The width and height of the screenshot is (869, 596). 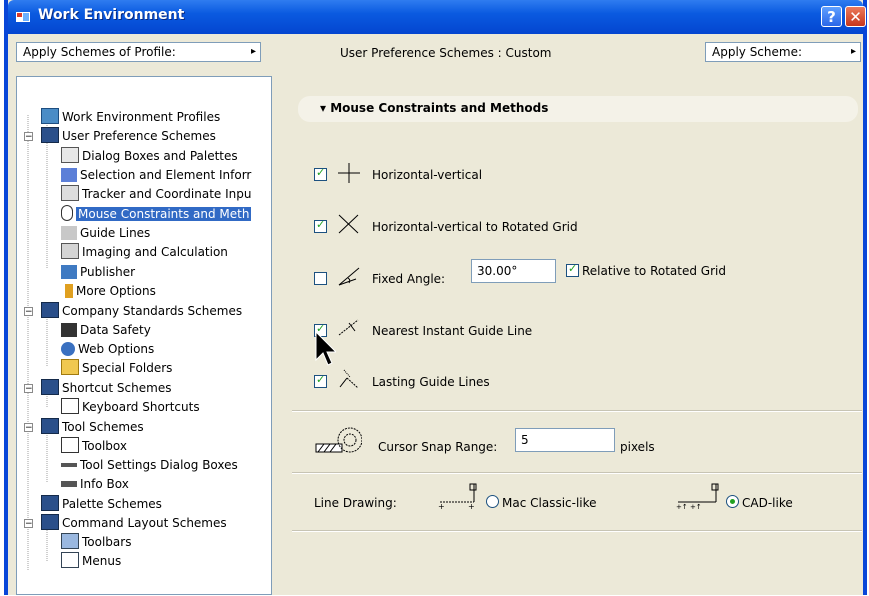 I want to click on tree-item-label: Special Folders, so click(x=127, y=368).